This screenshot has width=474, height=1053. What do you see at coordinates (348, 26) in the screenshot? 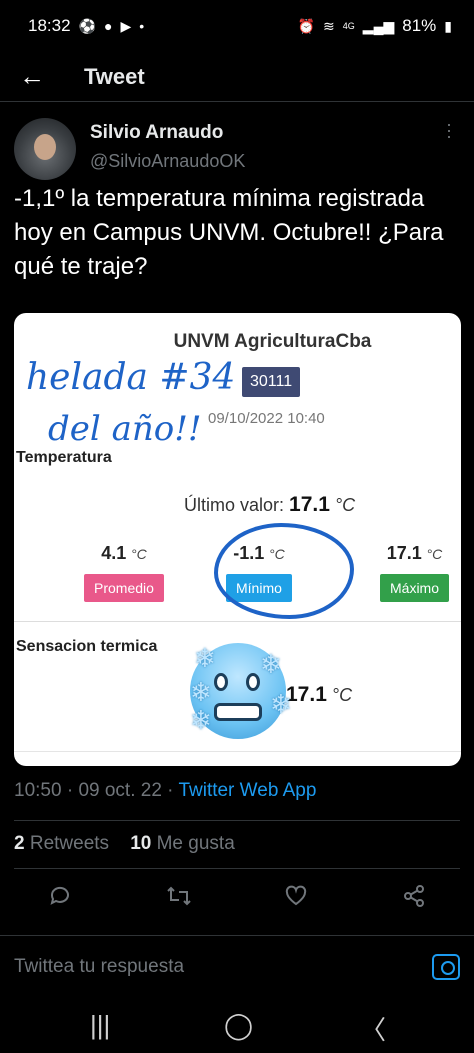
I see `network-type: 4G` at bounding box center [348, 26].